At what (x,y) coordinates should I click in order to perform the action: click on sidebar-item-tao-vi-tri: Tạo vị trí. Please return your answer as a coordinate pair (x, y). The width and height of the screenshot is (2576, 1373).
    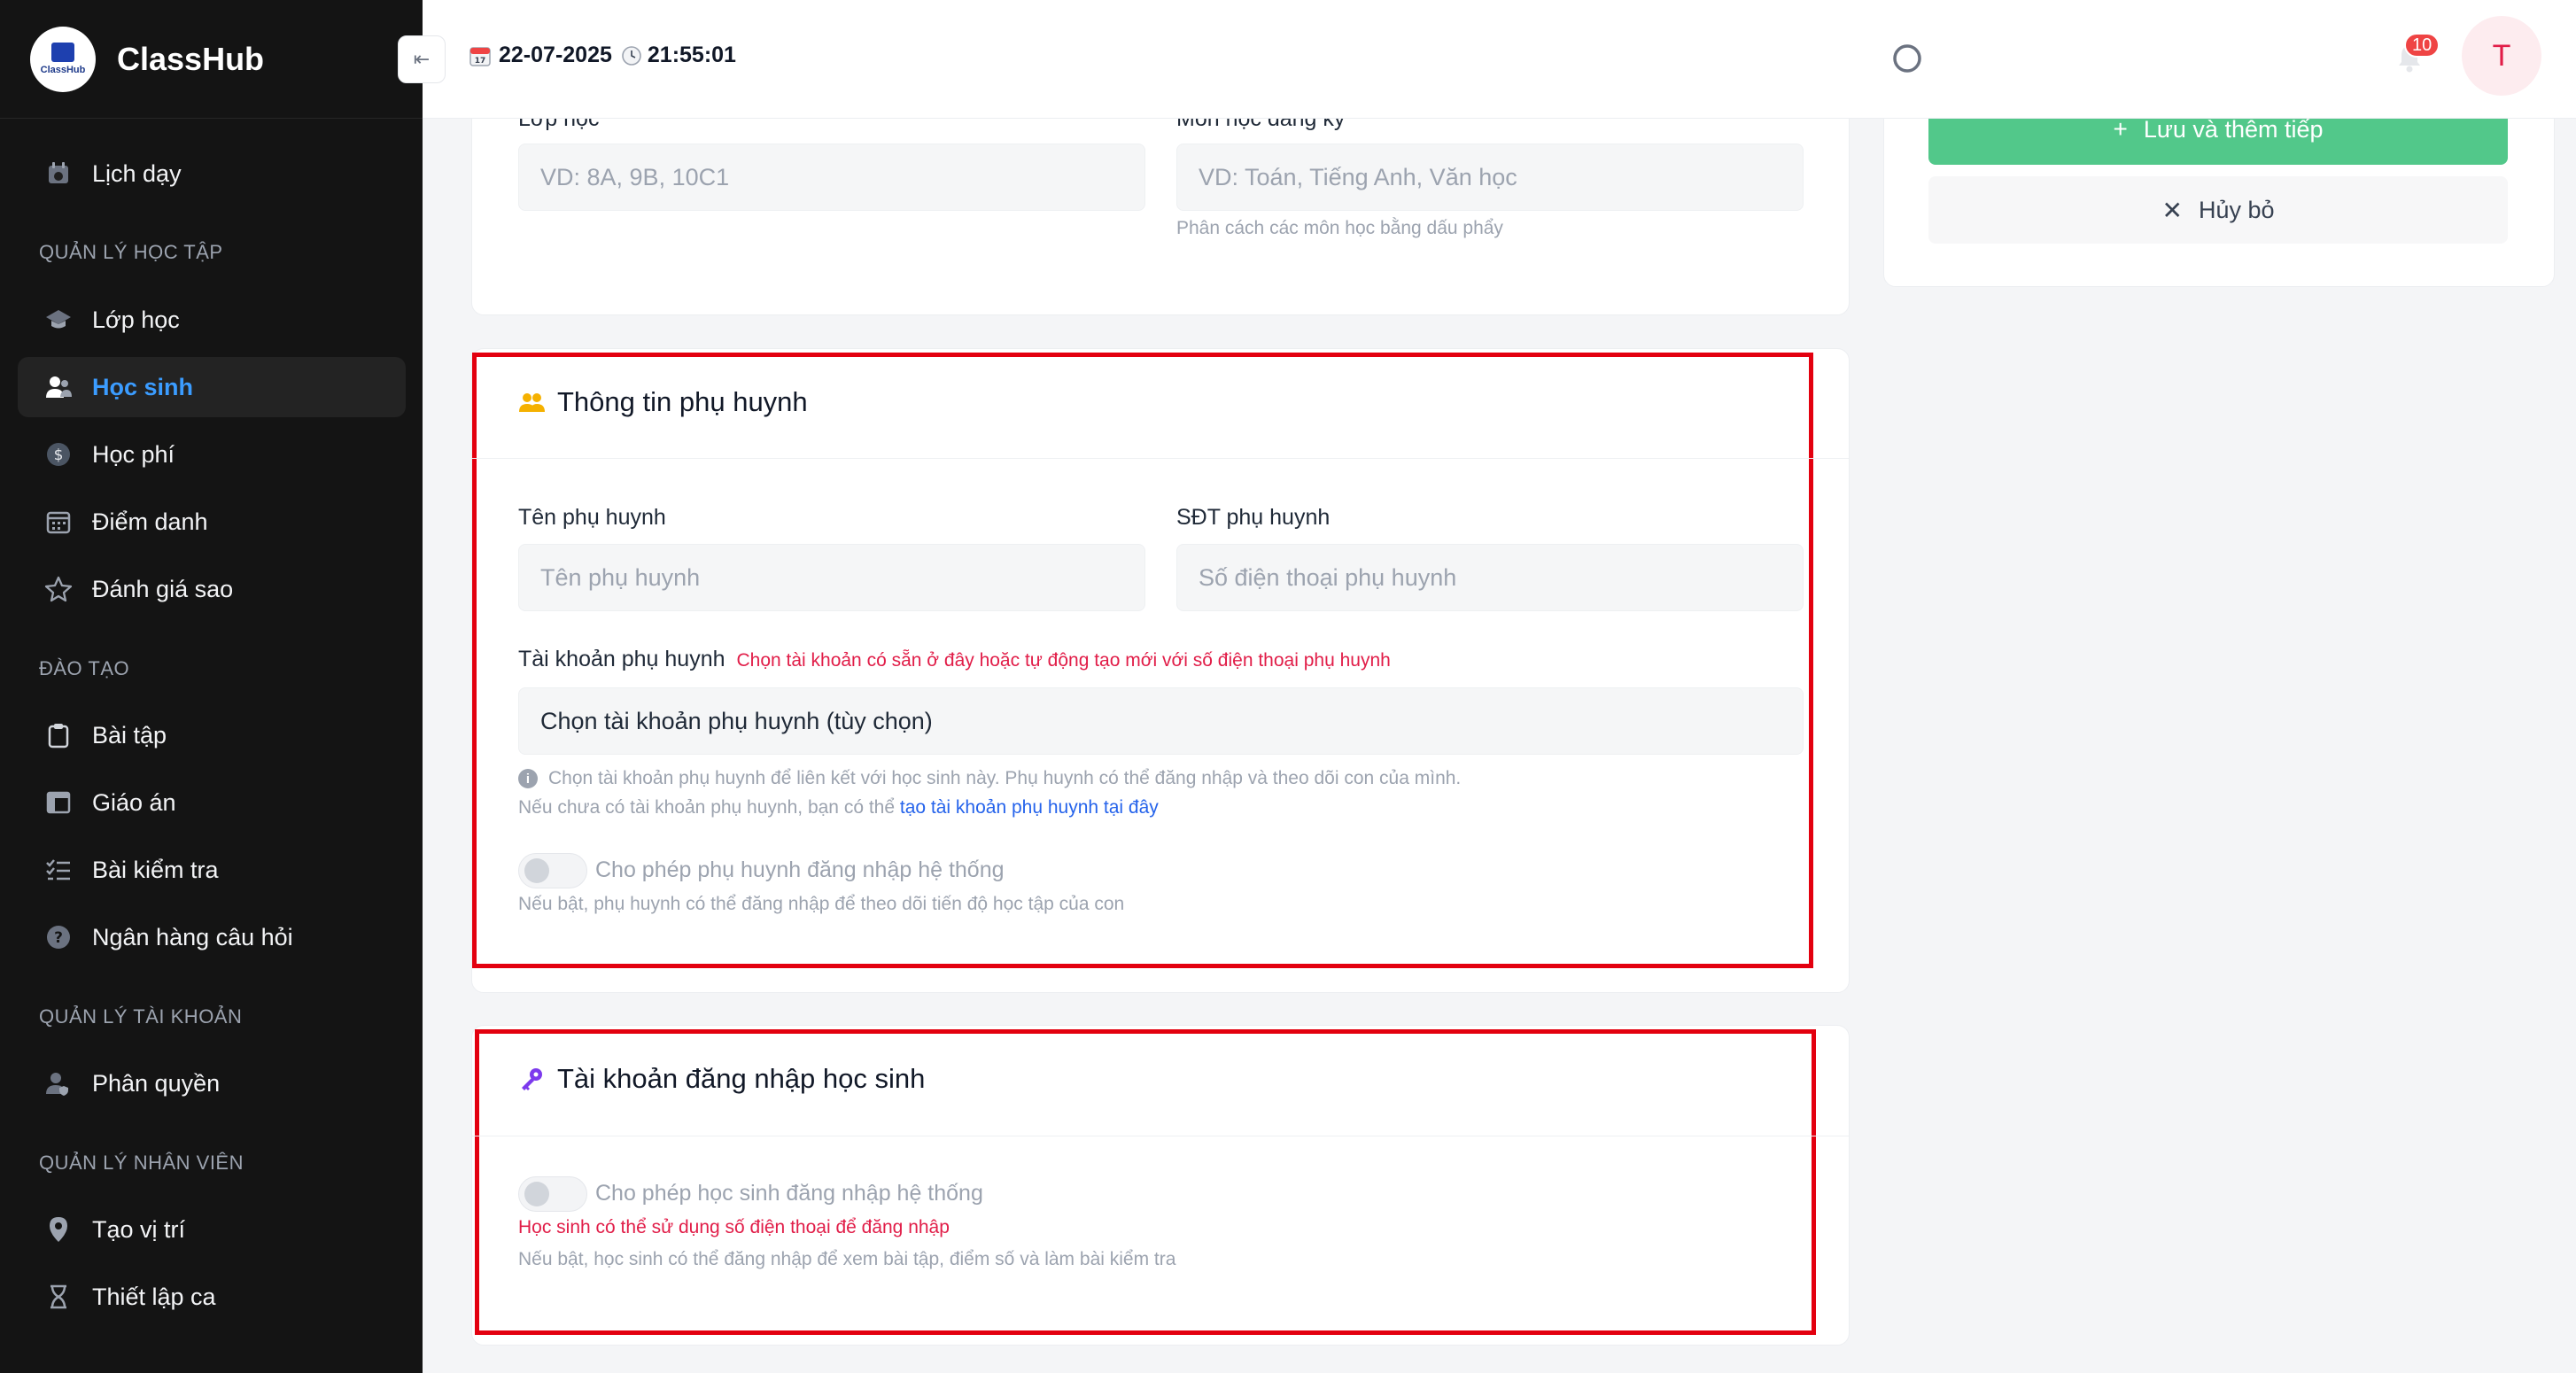
    Looking at the image, I should click on (212, 1229).